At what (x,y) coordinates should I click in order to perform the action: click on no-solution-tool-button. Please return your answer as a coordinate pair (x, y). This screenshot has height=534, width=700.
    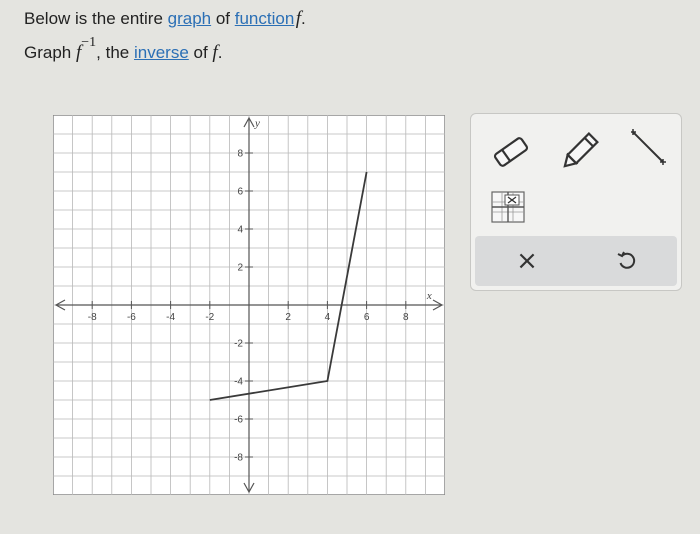
    Looking at the image, I should click on (508, 207).